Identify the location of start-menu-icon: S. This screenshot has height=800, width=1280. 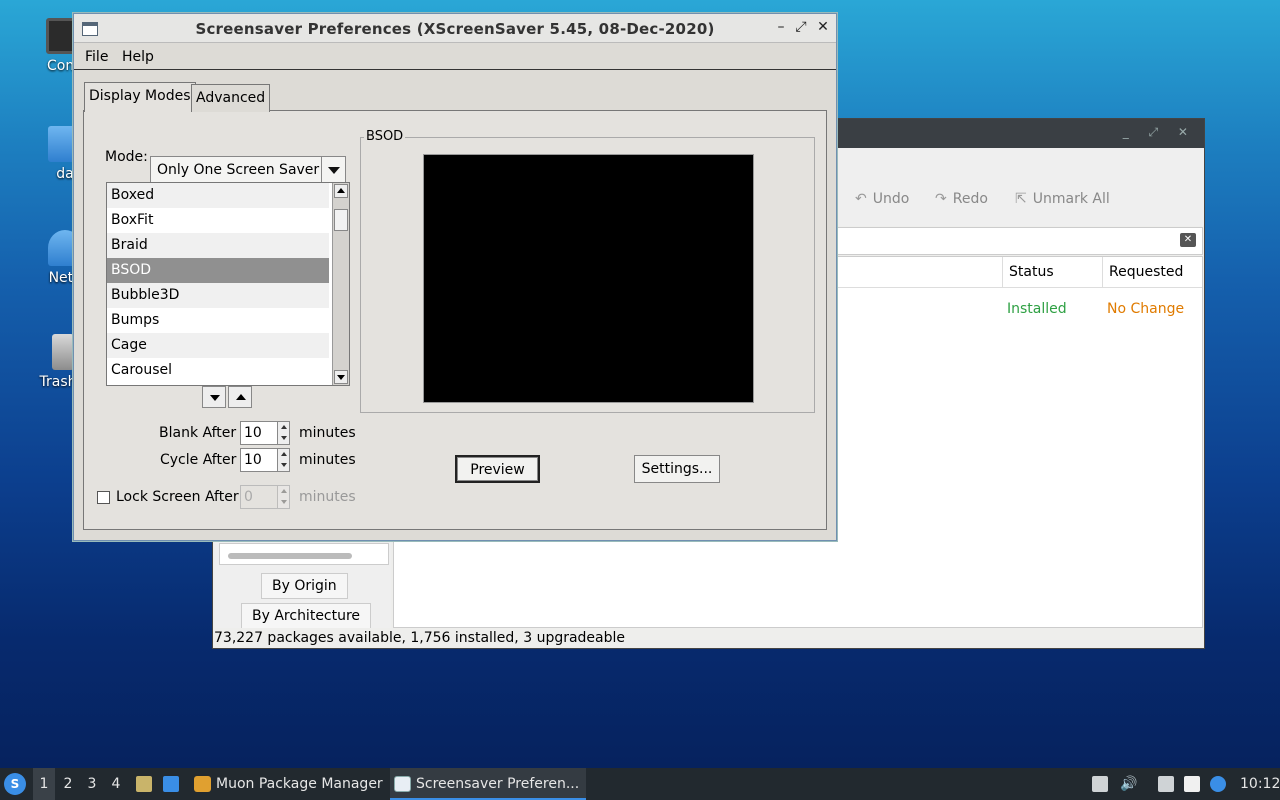
(15, 784).